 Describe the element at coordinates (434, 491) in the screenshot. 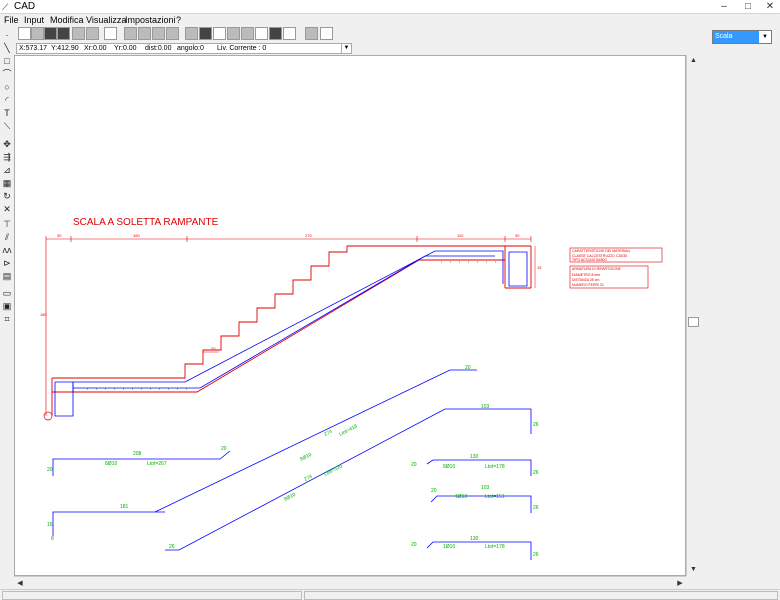

I see `r2-hook-l: 20` at that location.